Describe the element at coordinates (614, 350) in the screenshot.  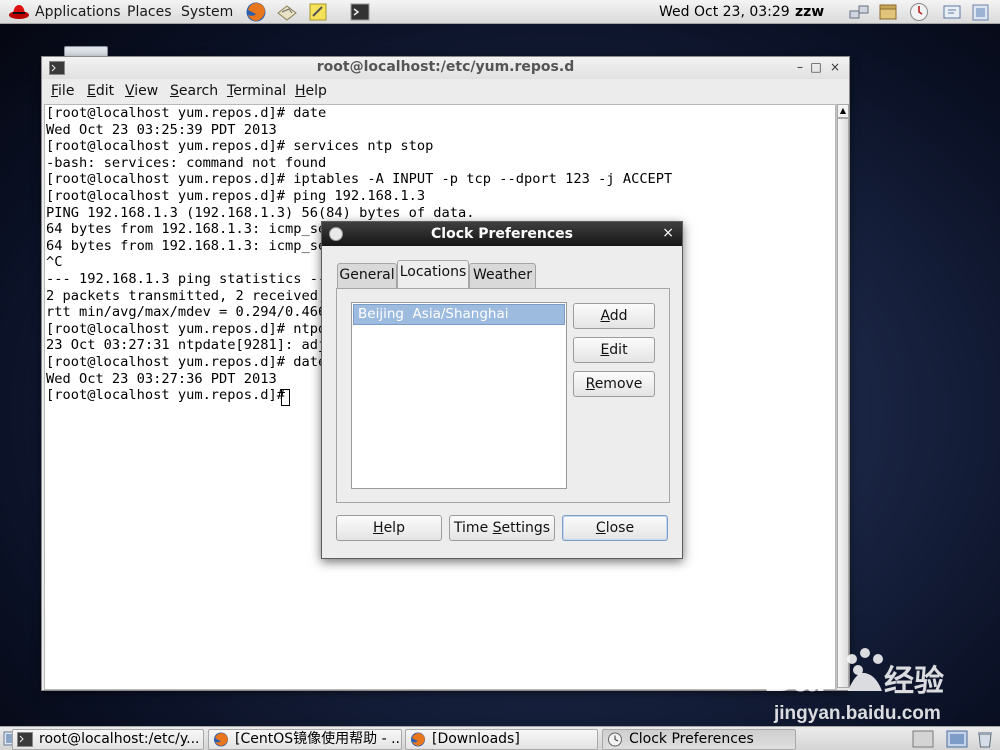
I see `edit-button: Edit` at that location.